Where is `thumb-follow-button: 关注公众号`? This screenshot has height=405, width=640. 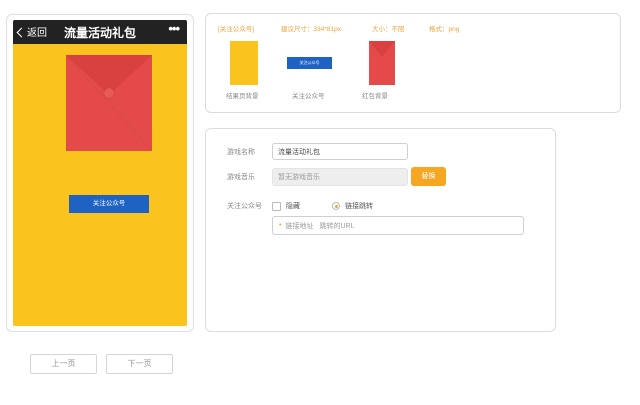 thumb-follow-button: 关注公众号 is located at coordinates (309, 63).